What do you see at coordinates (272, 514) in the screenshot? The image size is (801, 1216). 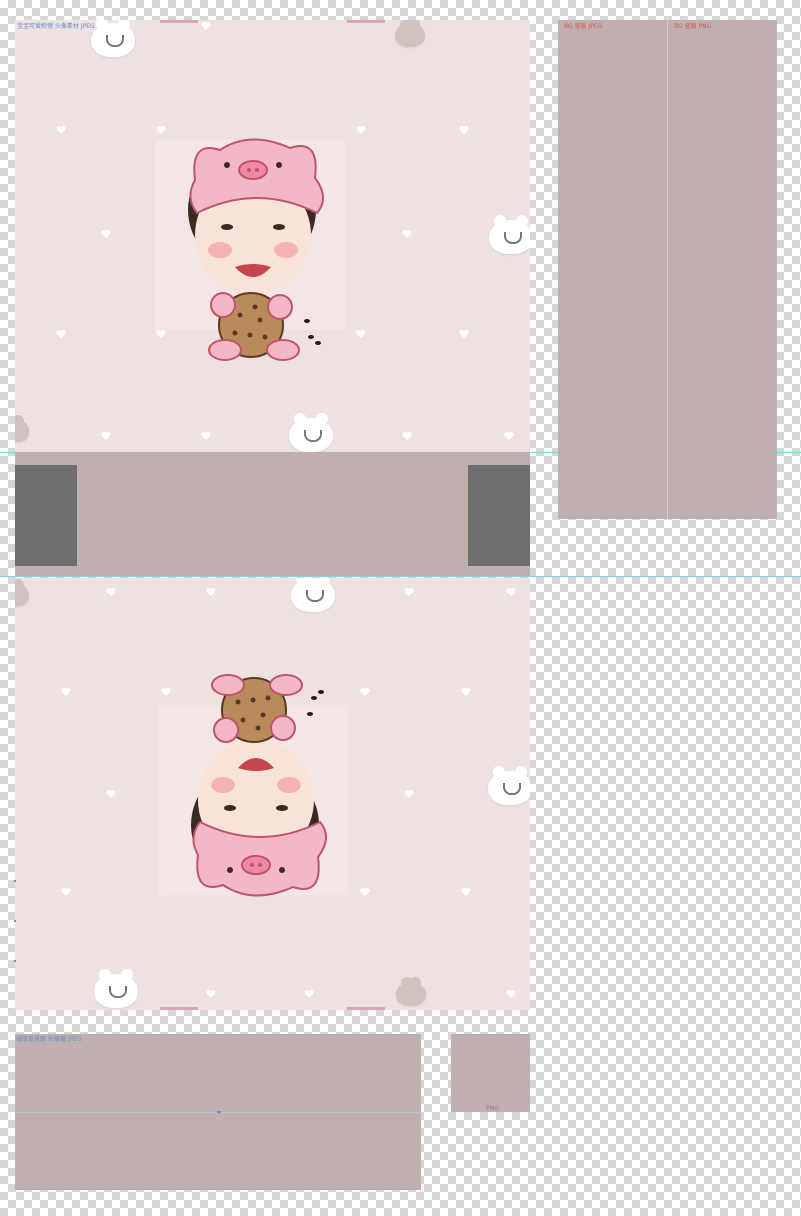 I see `artboard-middle-band` at bounding box center [272, 514].